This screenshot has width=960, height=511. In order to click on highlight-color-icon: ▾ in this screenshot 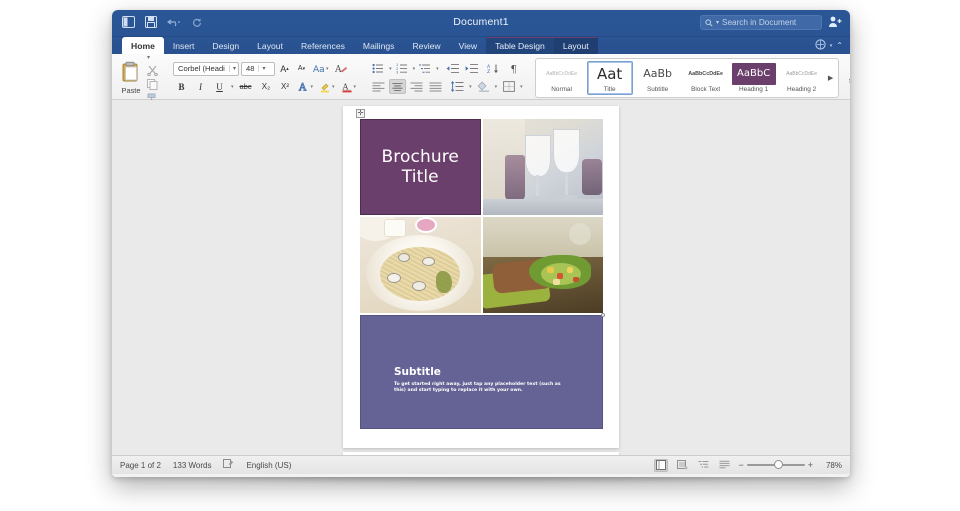, I will do `click(327, 86)`.